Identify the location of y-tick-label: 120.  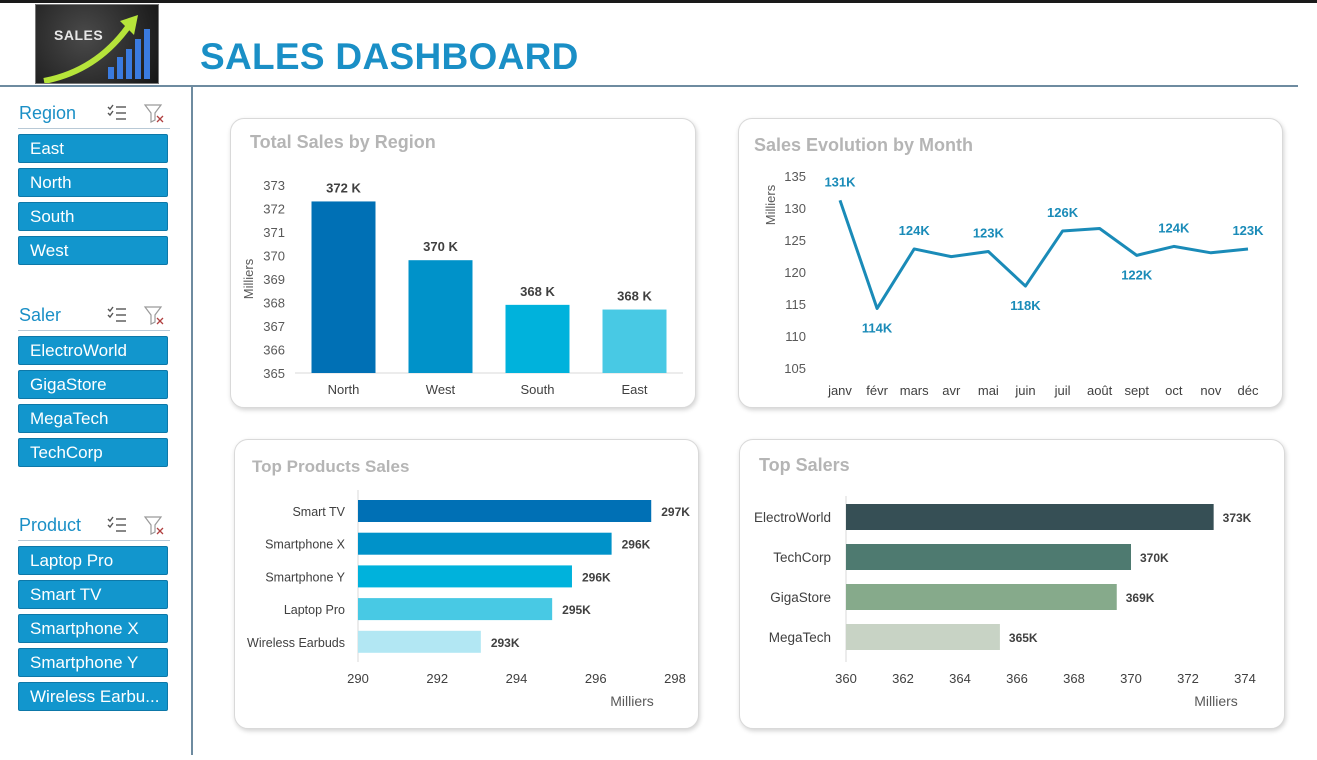
(795, 272).